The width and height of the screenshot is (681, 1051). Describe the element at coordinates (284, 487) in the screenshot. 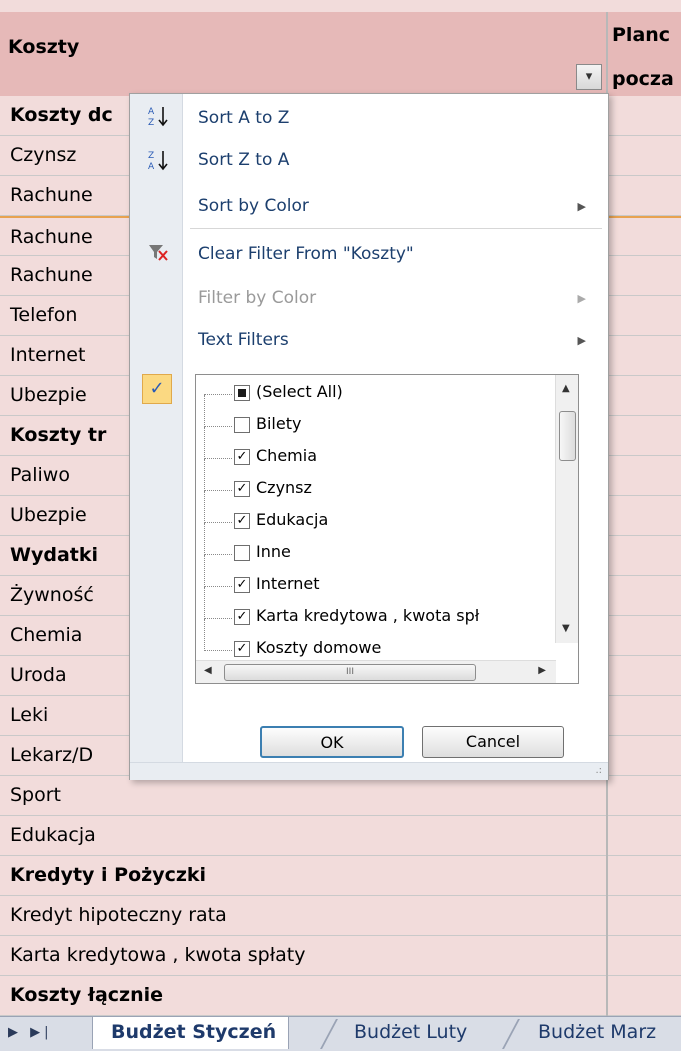

I see `filter-item-label: Czynsz` at that location.